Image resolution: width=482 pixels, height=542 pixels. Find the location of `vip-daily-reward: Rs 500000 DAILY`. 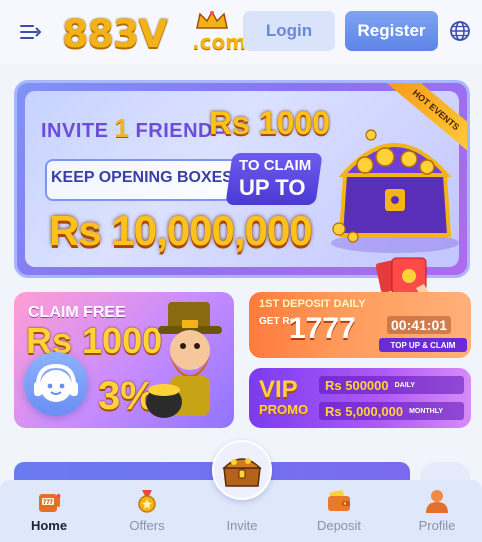

vip-daily-reward: Rs 500000 DAILY is located at coordinates (391, 385).